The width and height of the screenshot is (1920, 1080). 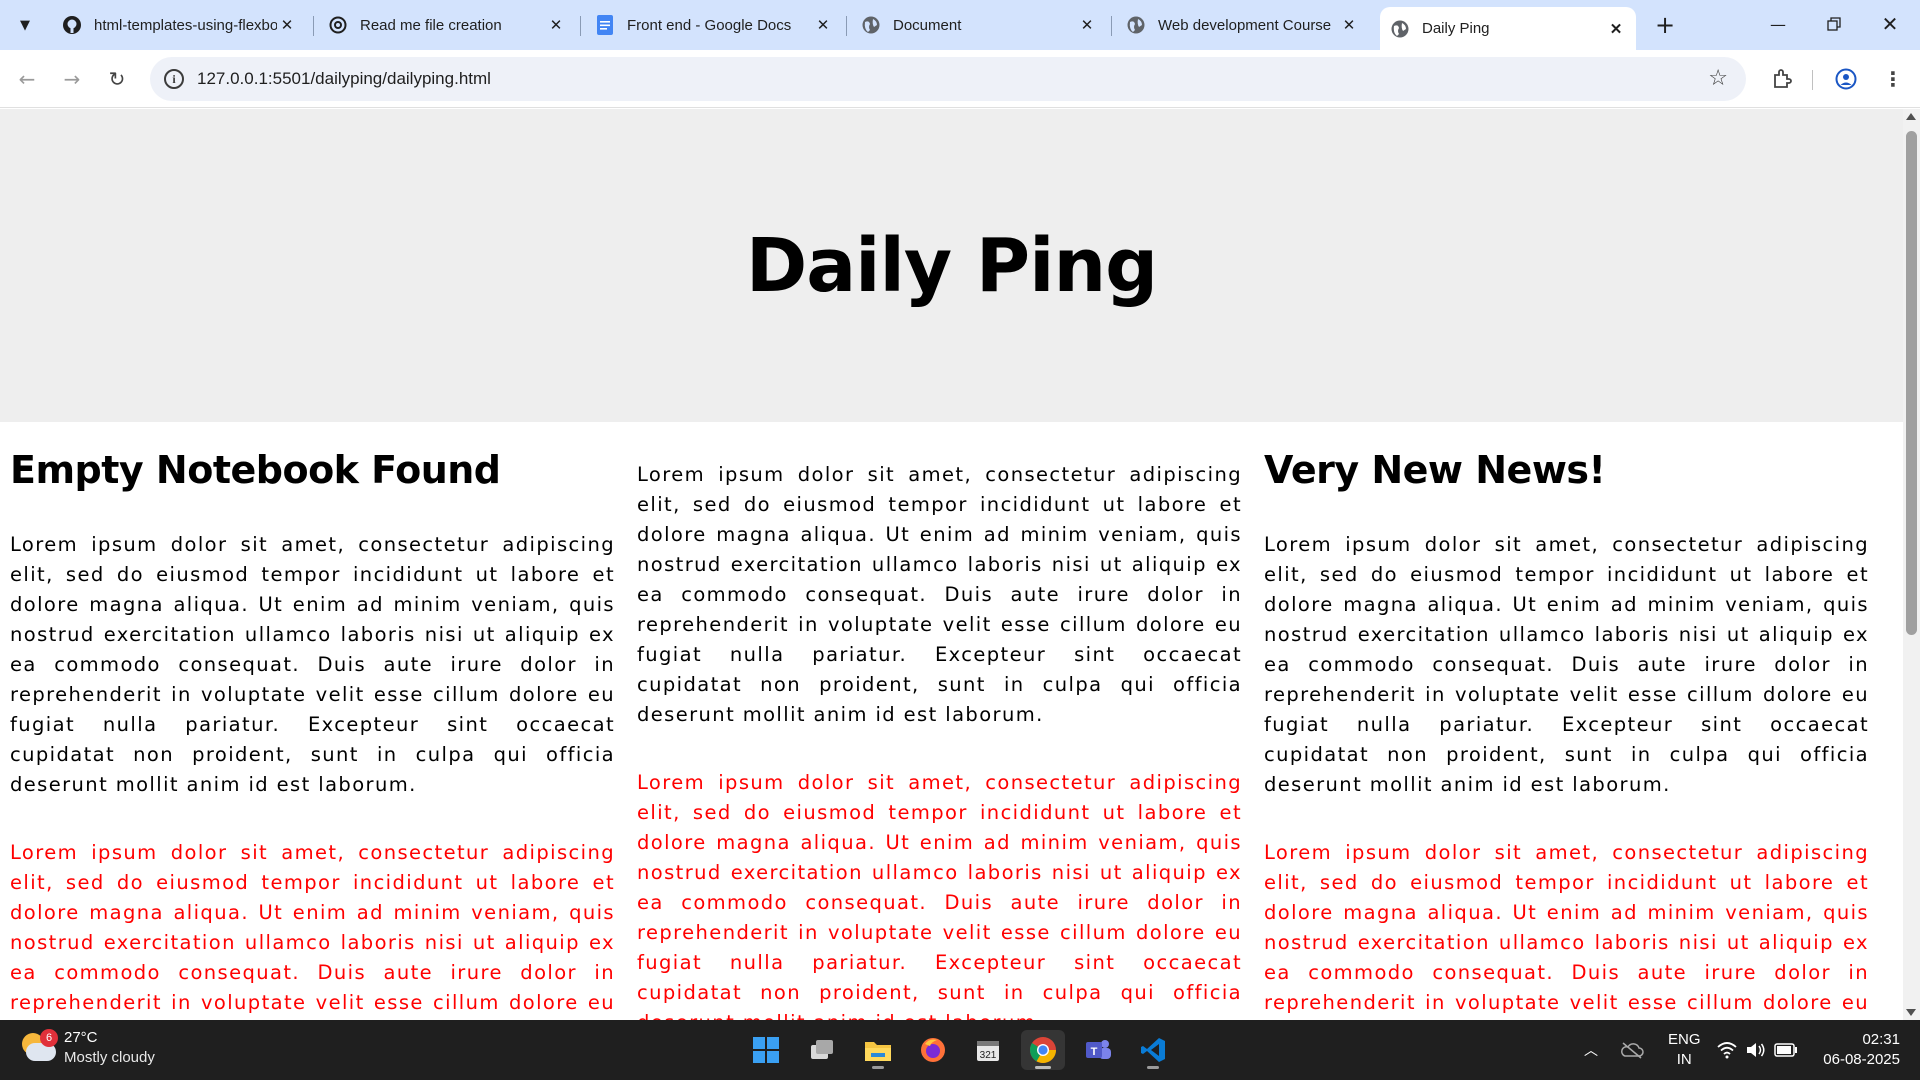 I want to click on clock-time: 02:31, so click(x=1881, y=1039).